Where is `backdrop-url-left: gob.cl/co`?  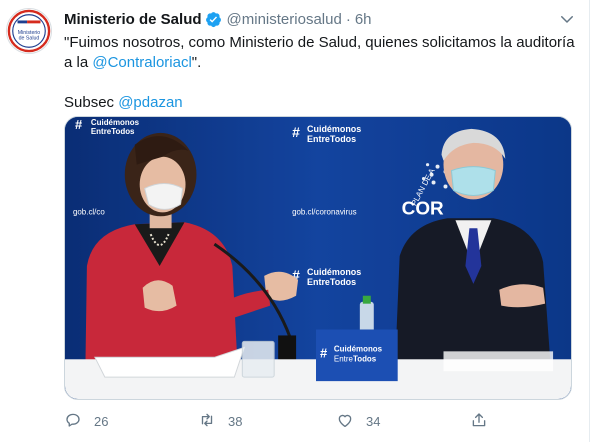 backdrop-url-left: gob.cl/co is located at coordinates (89, 211).